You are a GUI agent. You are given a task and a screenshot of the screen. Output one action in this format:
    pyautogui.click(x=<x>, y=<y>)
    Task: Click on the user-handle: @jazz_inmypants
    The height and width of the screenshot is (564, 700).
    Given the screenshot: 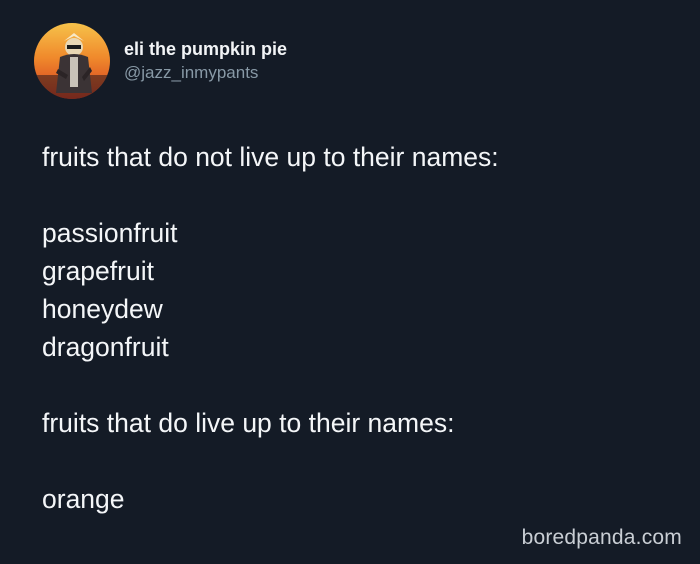 What is the action you would take?
    pyautogui.click(x=205, y=73)
    